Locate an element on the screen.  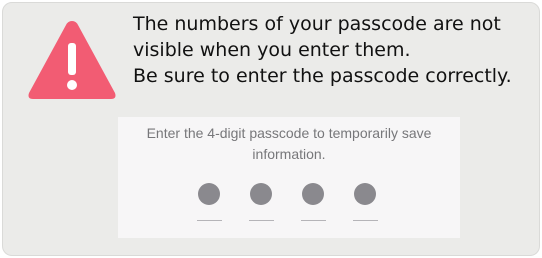
warning-triangle-icon is located at coordinates (72, 60).